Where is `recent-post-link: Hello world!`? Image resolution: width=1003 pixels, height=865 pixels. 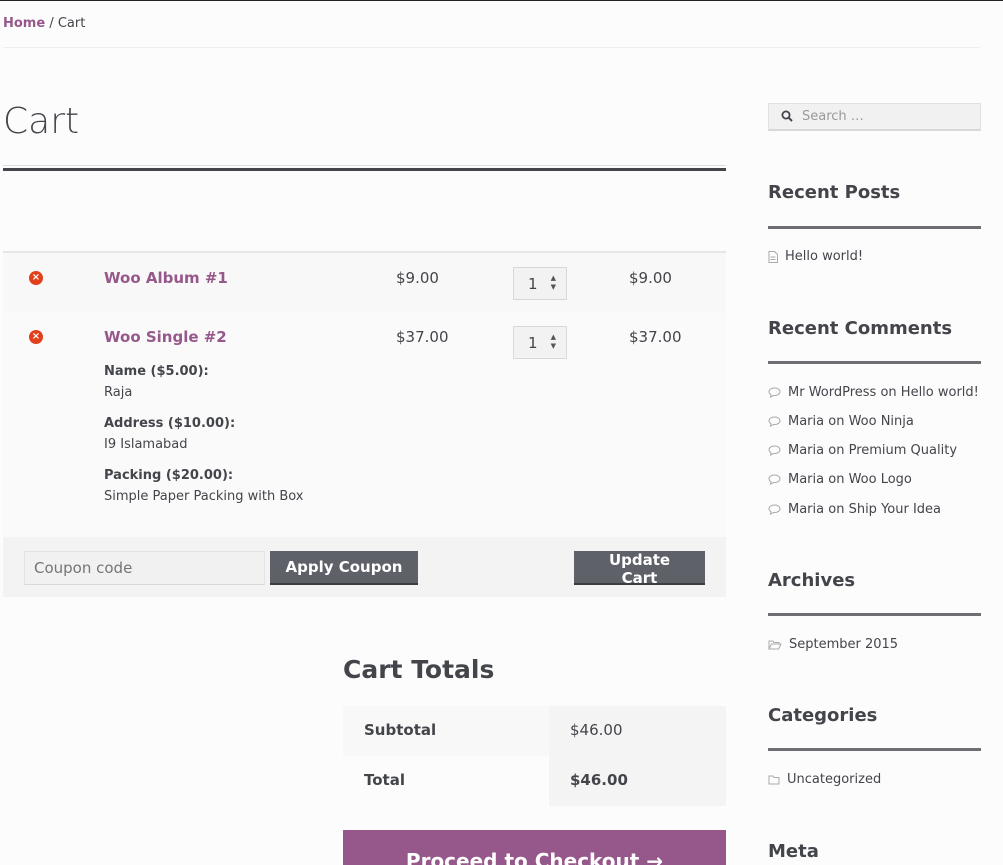
recent-post-link: Hello world! is located at coordinates (824, 256).